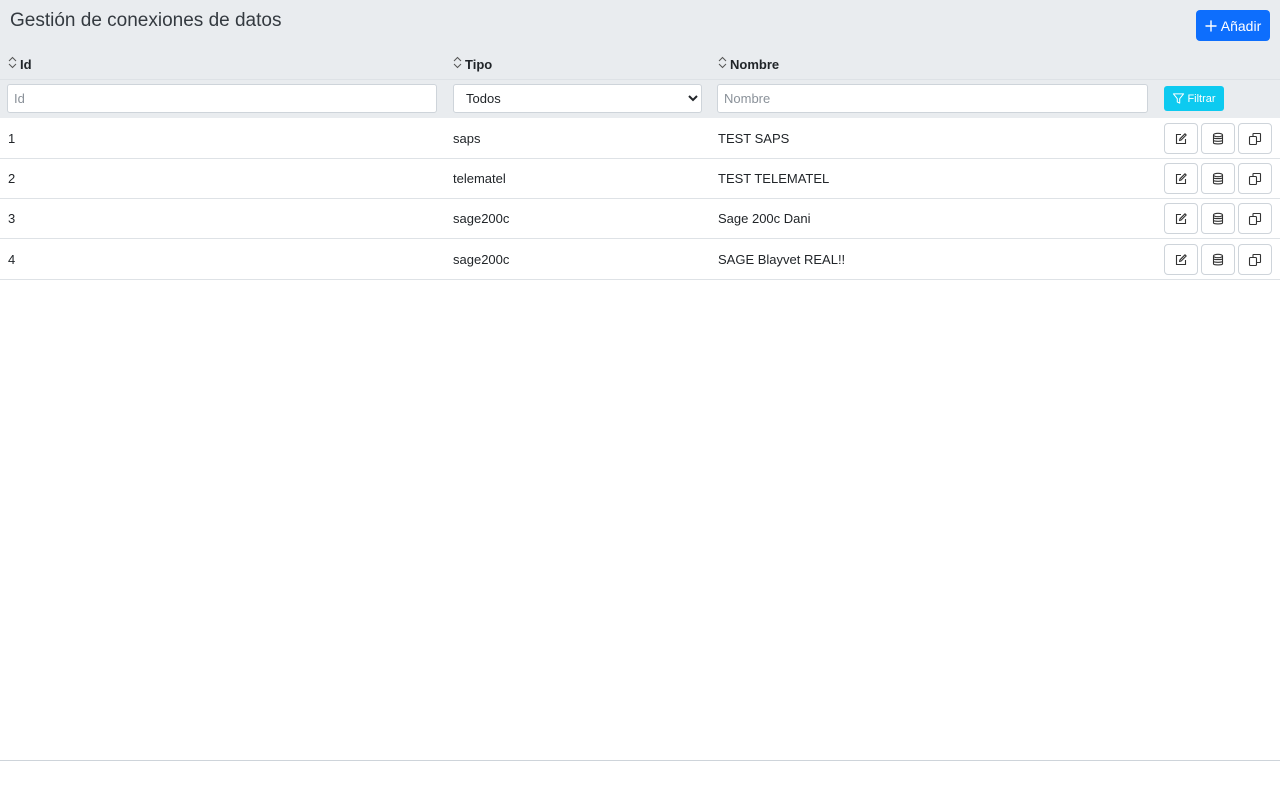 The image size is (1280, 800). What do you see at coordinates (479, 64) in the screenshot?
I see `column-header-tipo-label: Tipo` at bounding box center [479, 64].